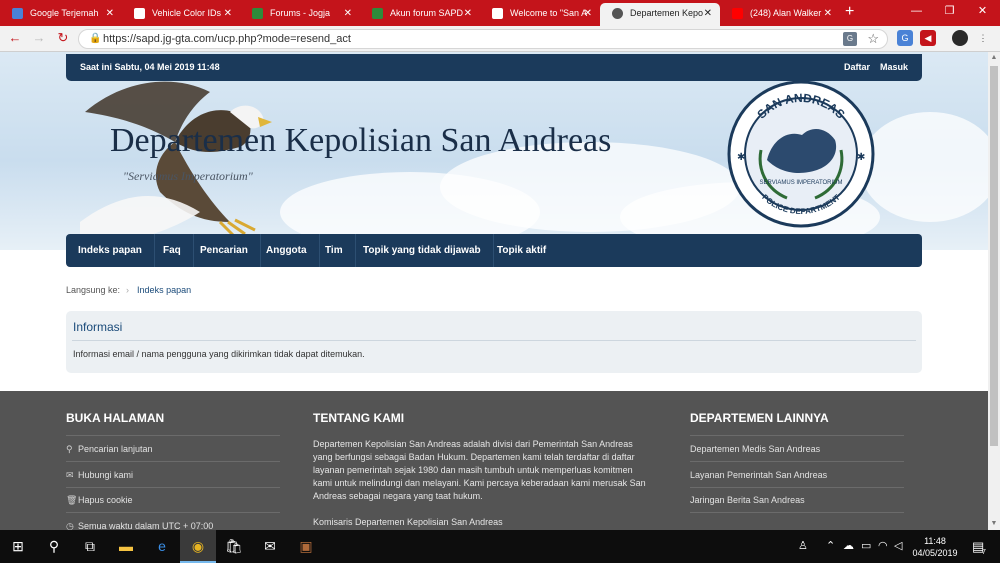 The image size is (1000, 563). What do you see at coordinates (924, 167) in the screenshot?
I see `cloud-decoration` at bounding box center [924, 167].